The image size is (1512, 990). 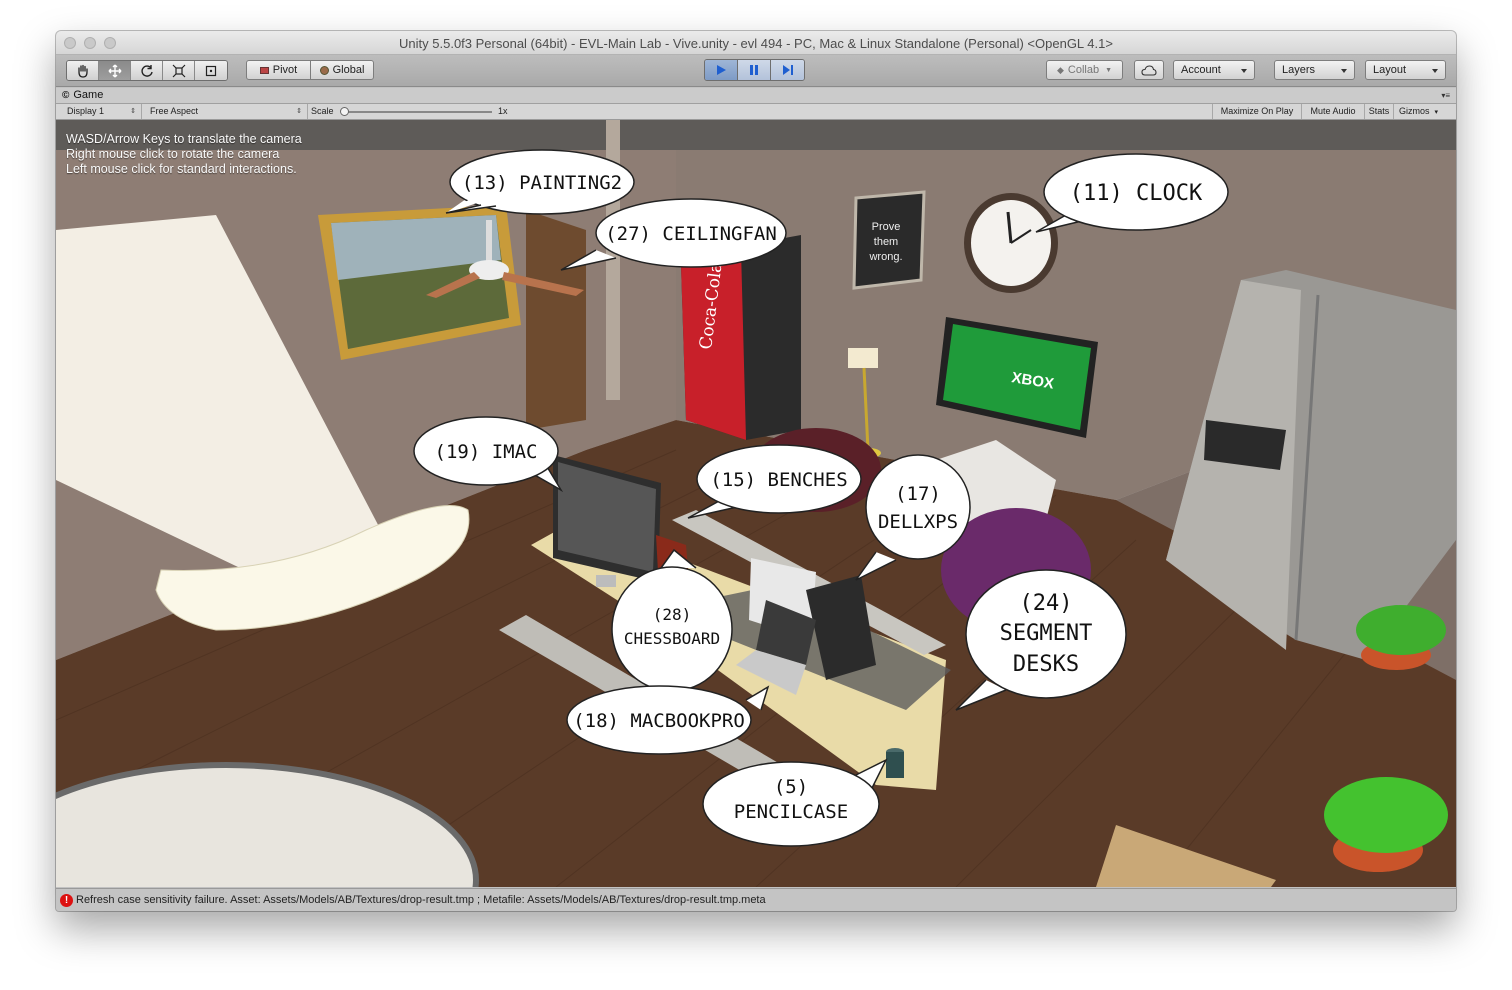 I want to click on rect-tool-button, so click(x=211, y=70).